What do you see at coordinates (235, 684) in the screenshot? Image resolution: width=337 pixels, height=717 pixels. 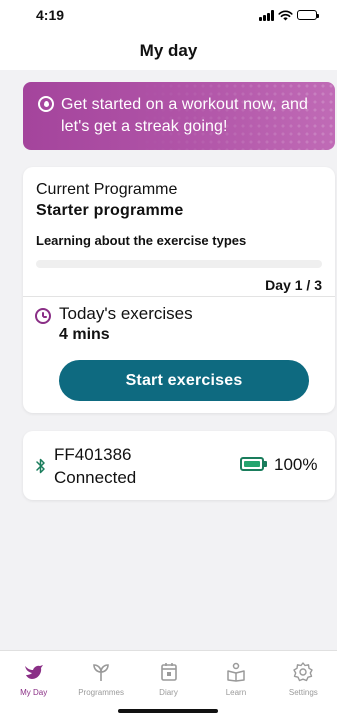 I see `tab-learn: Learn` at bounding box center [235, 684].